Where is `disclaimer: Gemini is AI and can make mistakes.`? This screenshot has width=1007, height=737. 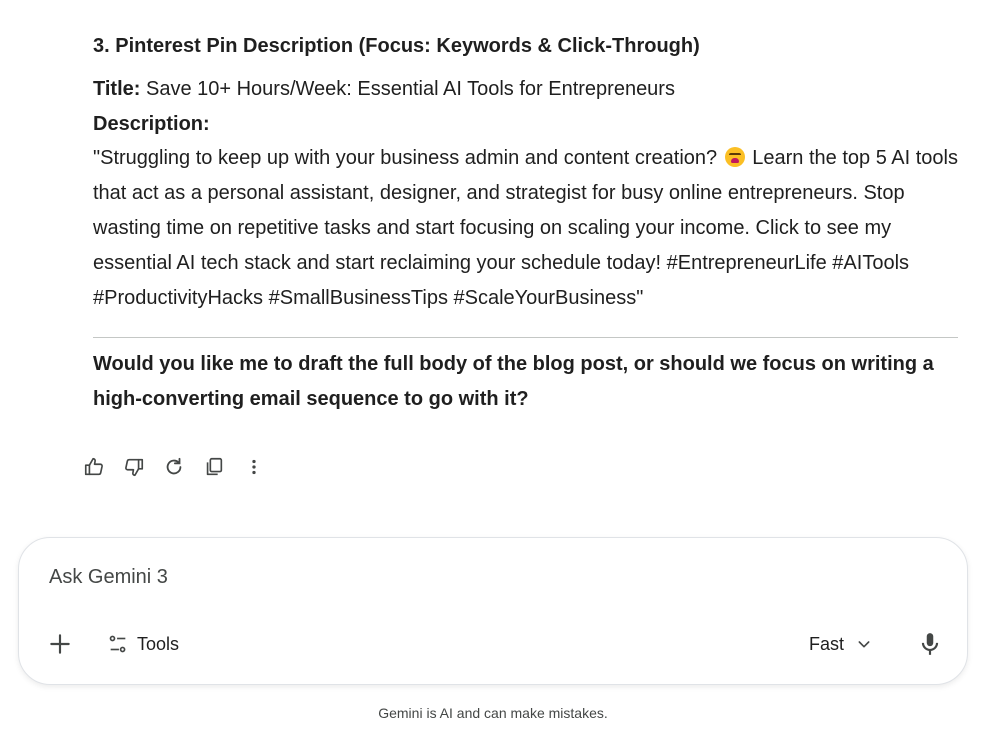
disclaimer: Gemini is AI and can make mistakes. is located at coordinates (493, 713).